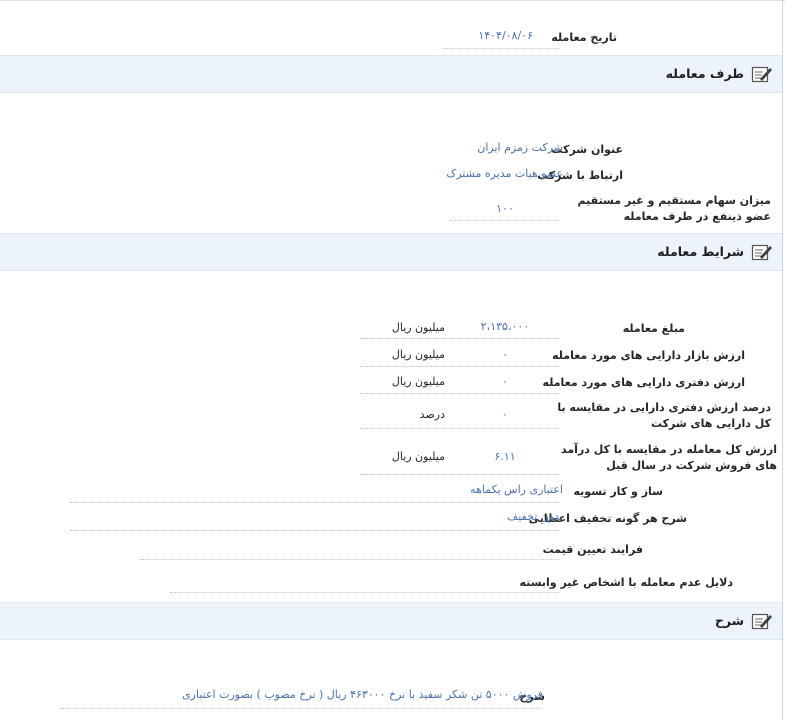 Image resolution: width=785 pixels, height=720 pixels. What do you see at coordinates (505, 354) in the screenshot?
I see `market-value-value: ۰` at bounding box center [505, 354].